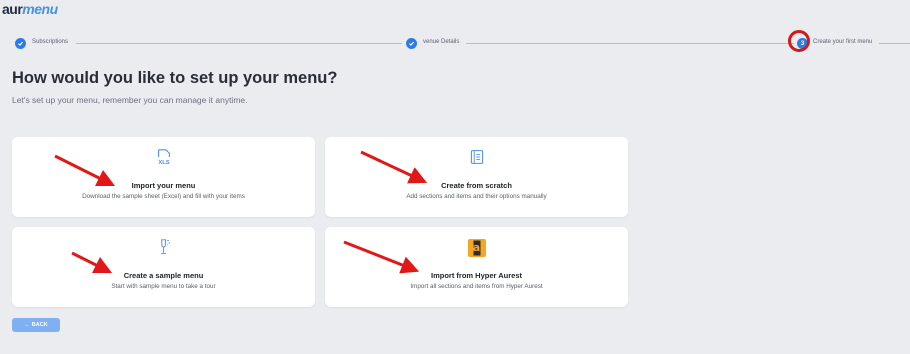 The height and width of the screenshot is (354, 910). What do you see at coordinates (477, 157) in the screenshot?
I see `notebook-icon` at bounding box center [477, 157].